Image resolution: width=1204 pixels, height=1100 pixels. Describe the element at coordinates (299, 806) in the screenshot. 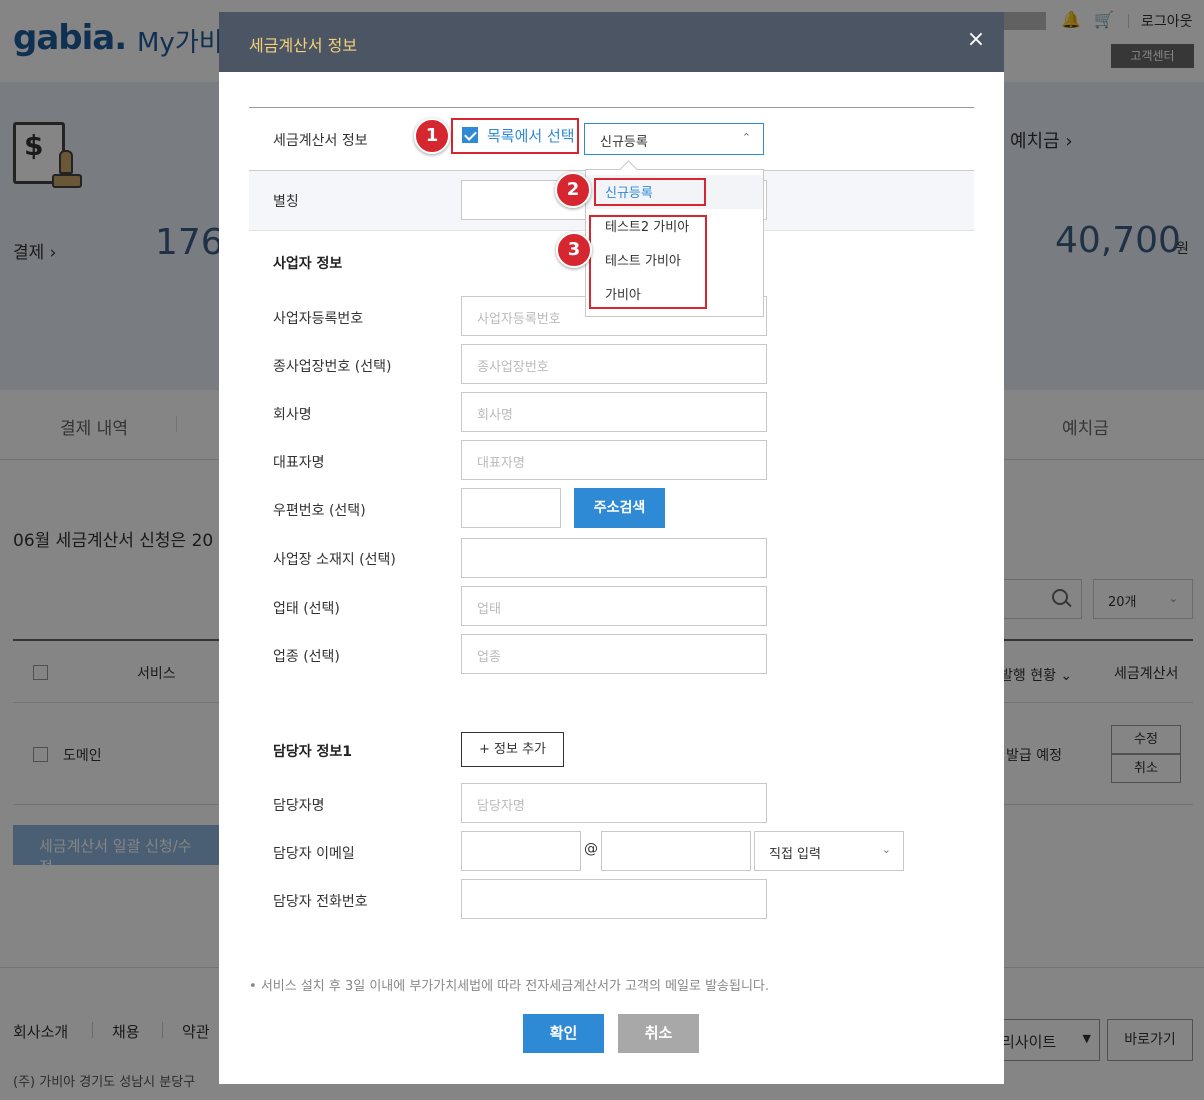

I see `contact-name-label: 담당자명` at that location.